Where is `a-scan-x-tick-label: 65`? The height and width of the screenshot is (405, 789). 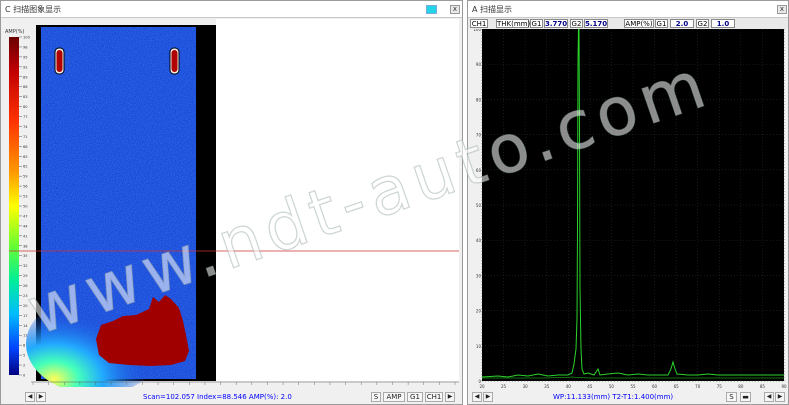
a-scan-x-tick-label: 65 is located at coordinates (677, 386).